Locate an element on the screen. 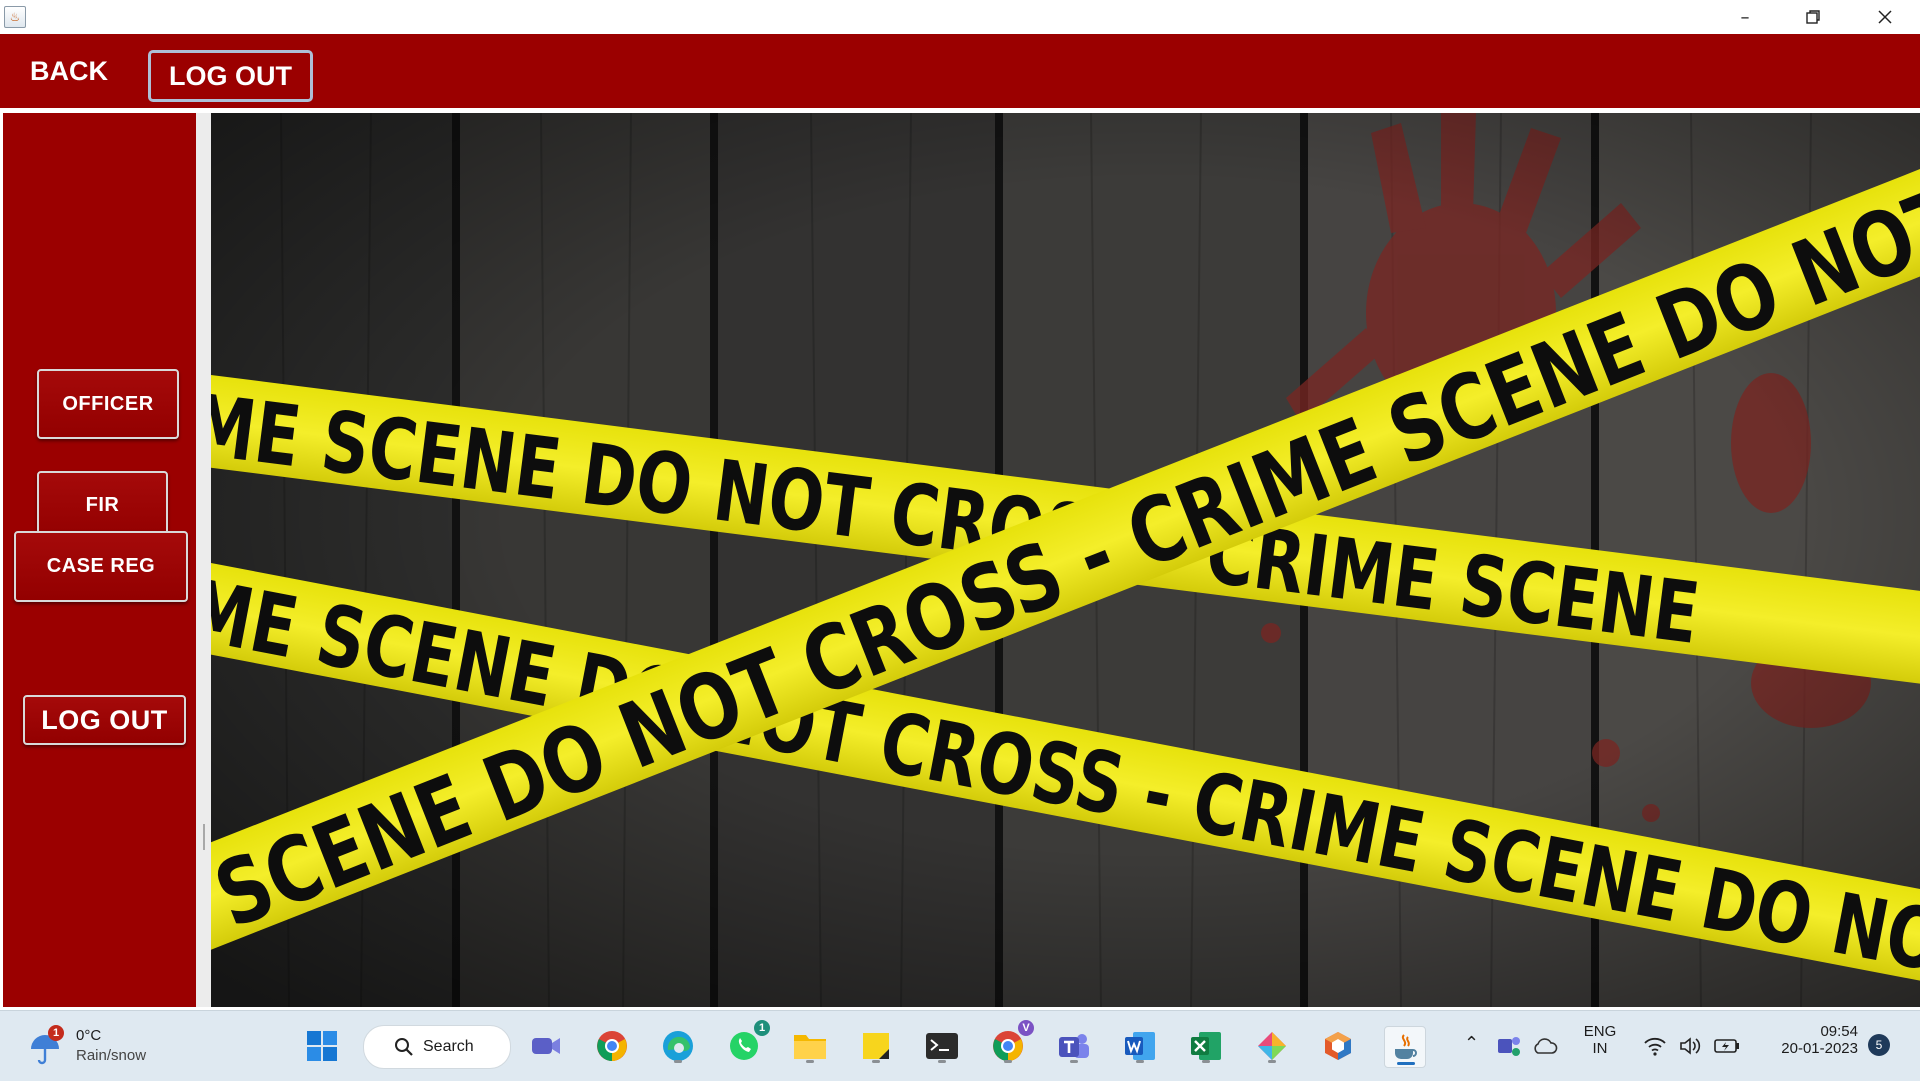  whatsapp-badge: 1 is located at coordinates (762, 1028).